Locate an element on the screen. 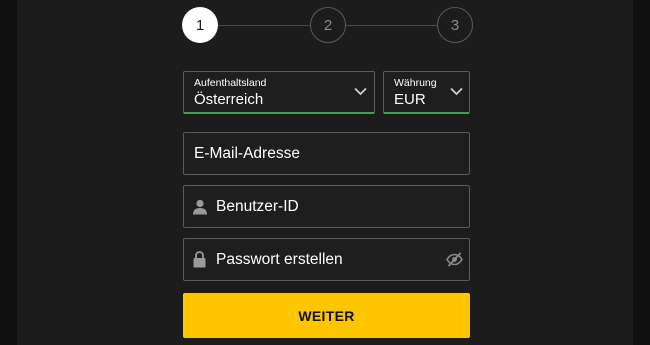 This screenshot has width=650, height=345. continue-button: WEITER is located at coordinates (326, 315).